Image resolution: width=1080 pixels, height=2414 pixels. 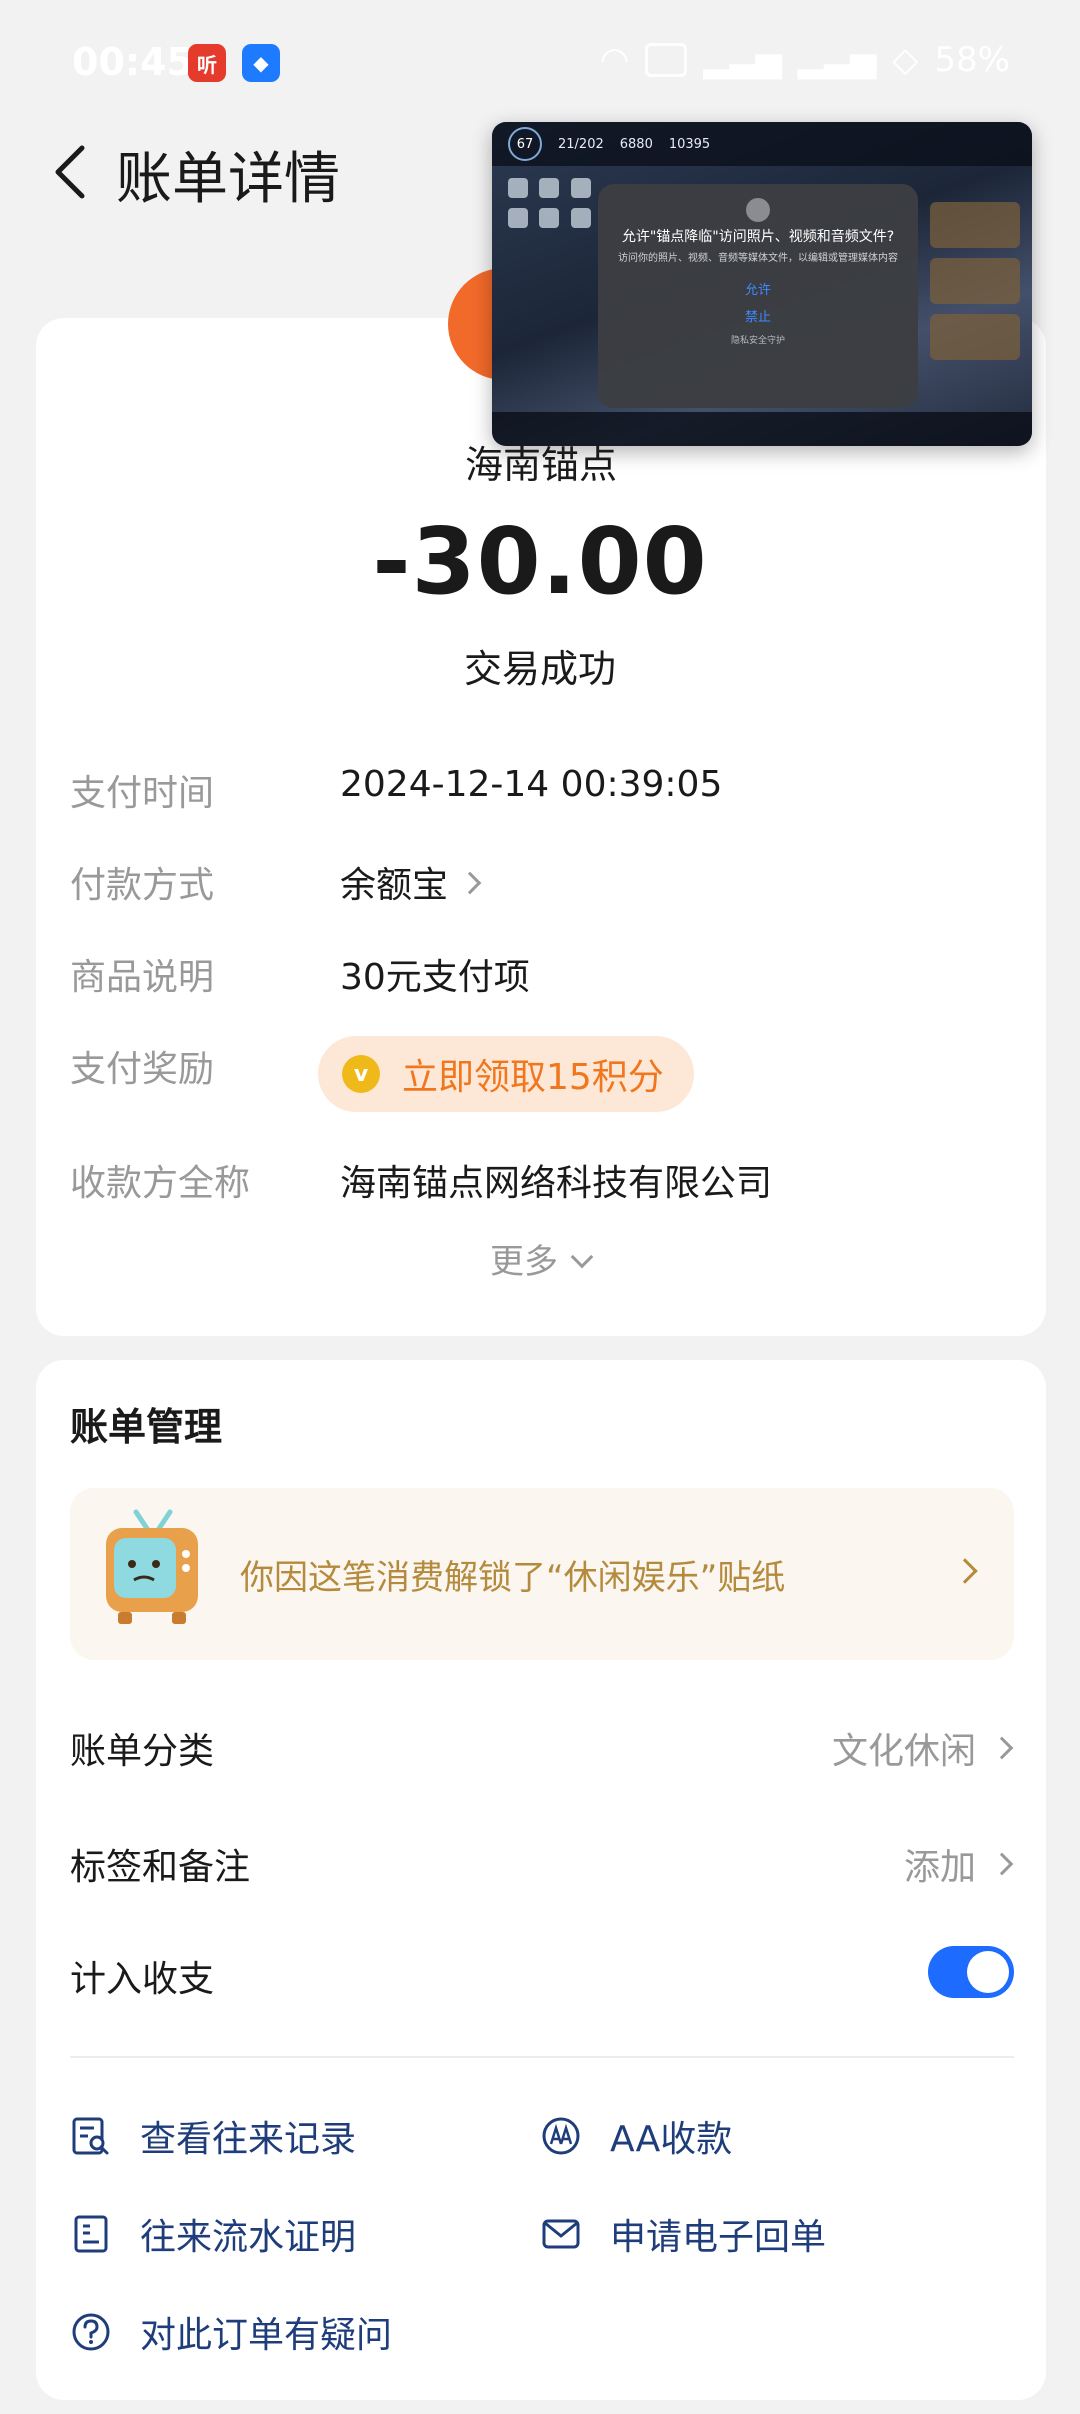 What do you see at coordinates (531, 784) in the screenshot?
I see `pay-time-value: 2024-12-14 00:39:05` at bounding box center [531, 784].